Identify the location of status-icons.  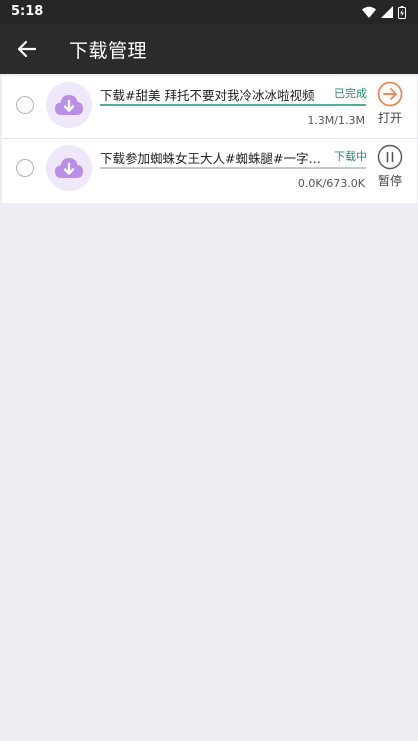
(384, 12).